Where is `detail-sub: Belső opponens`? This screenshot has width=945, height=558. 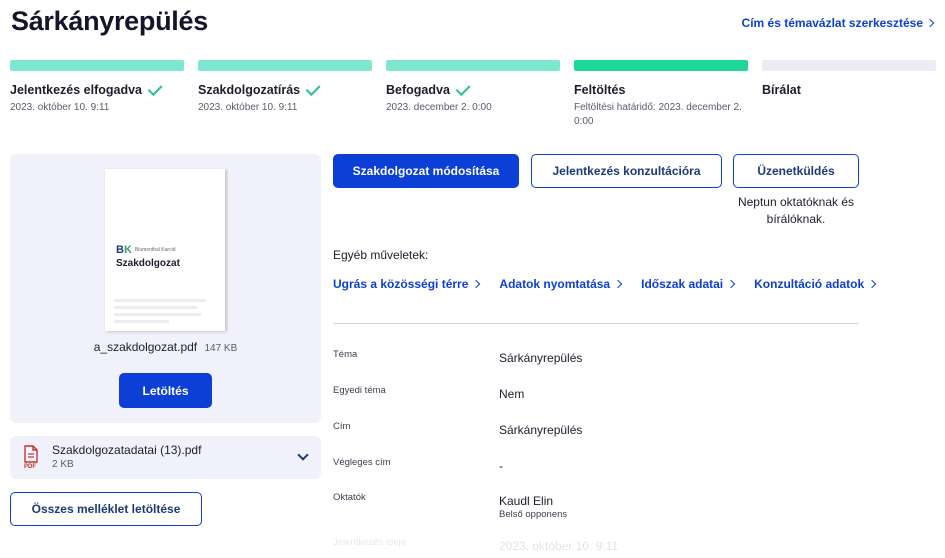 detail-sub: Belső opponens is located at coordinates (533, 514).